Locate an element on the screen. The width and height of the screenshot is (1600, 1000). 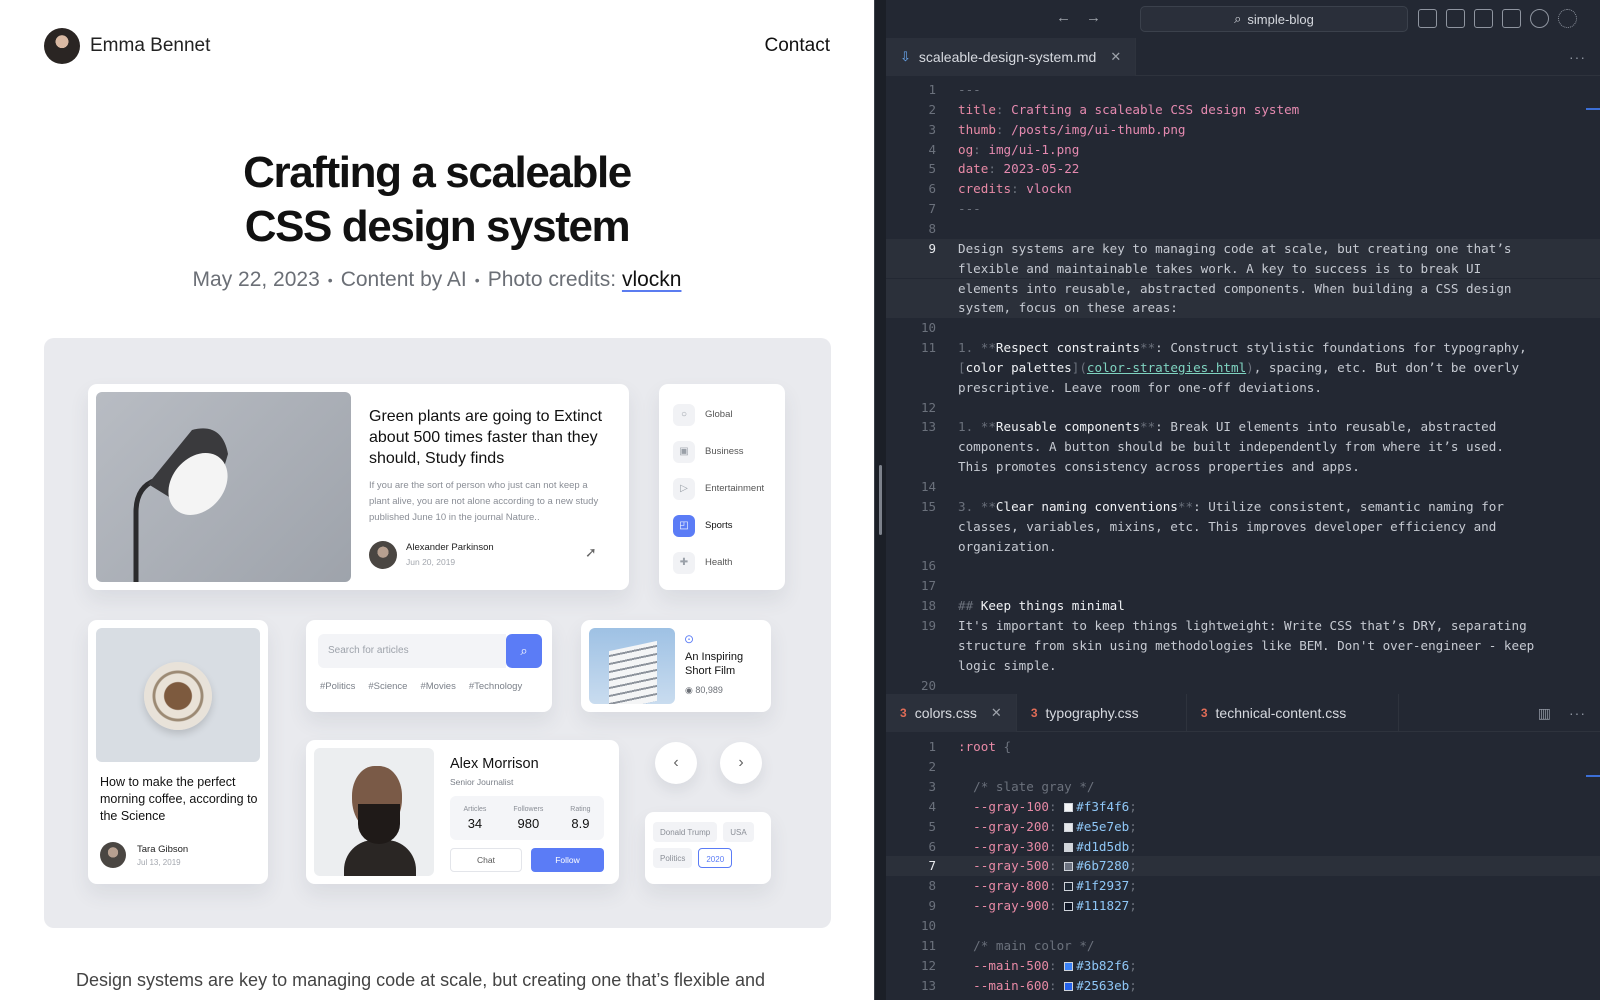
tab-typography: 3 typography.css is located at coordinates (1102, 713).